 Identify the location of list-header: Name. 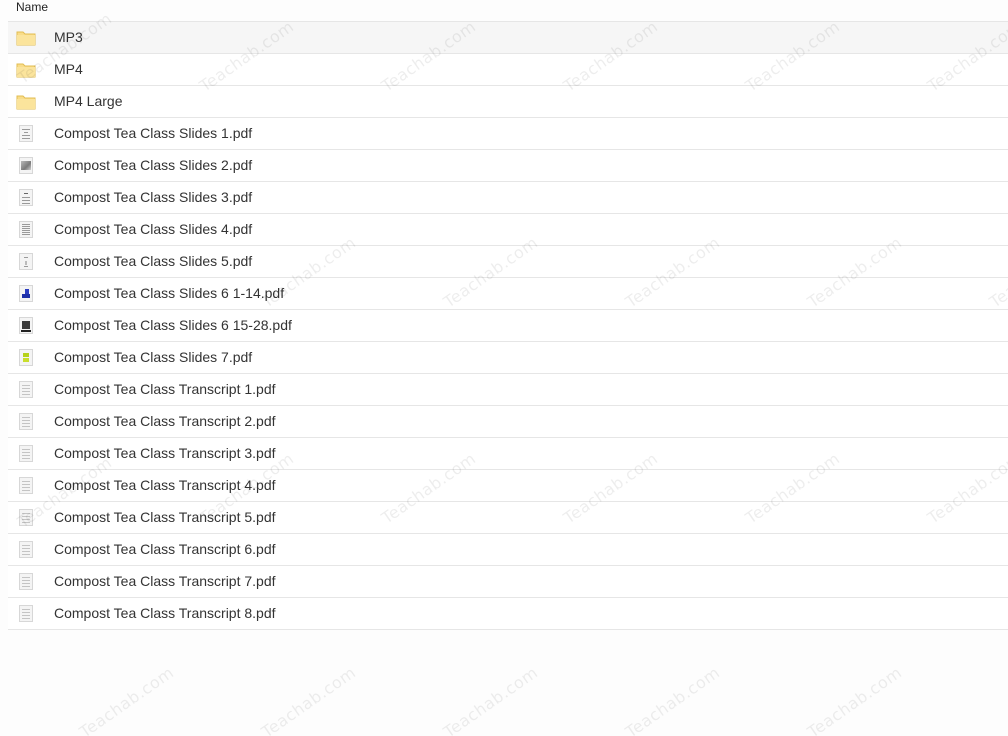
(504, 10).